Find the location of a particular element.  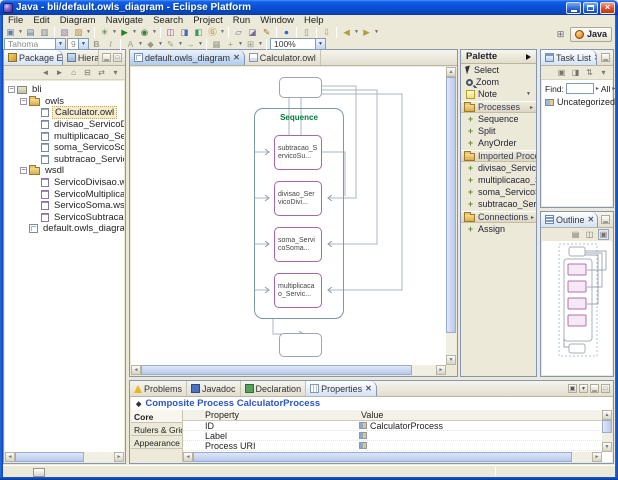

restore-window-button is located at coordinates (590, 7).